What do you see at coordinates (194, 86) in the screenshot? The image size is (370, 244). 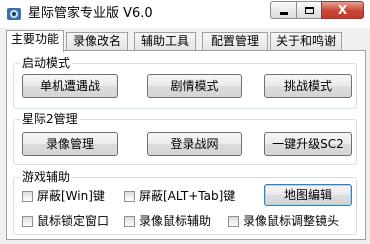 I see `campaign-button: 剧情模式` at bounding box center [194, 86].